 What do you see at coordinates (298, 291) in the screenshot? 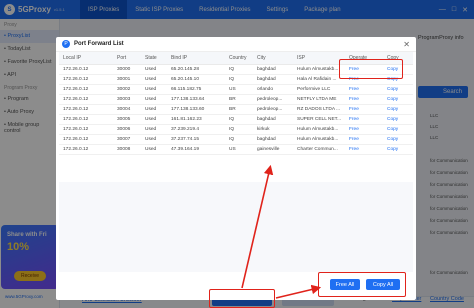
I see `arrow-to-buttons` at bounding box center [298, 291].